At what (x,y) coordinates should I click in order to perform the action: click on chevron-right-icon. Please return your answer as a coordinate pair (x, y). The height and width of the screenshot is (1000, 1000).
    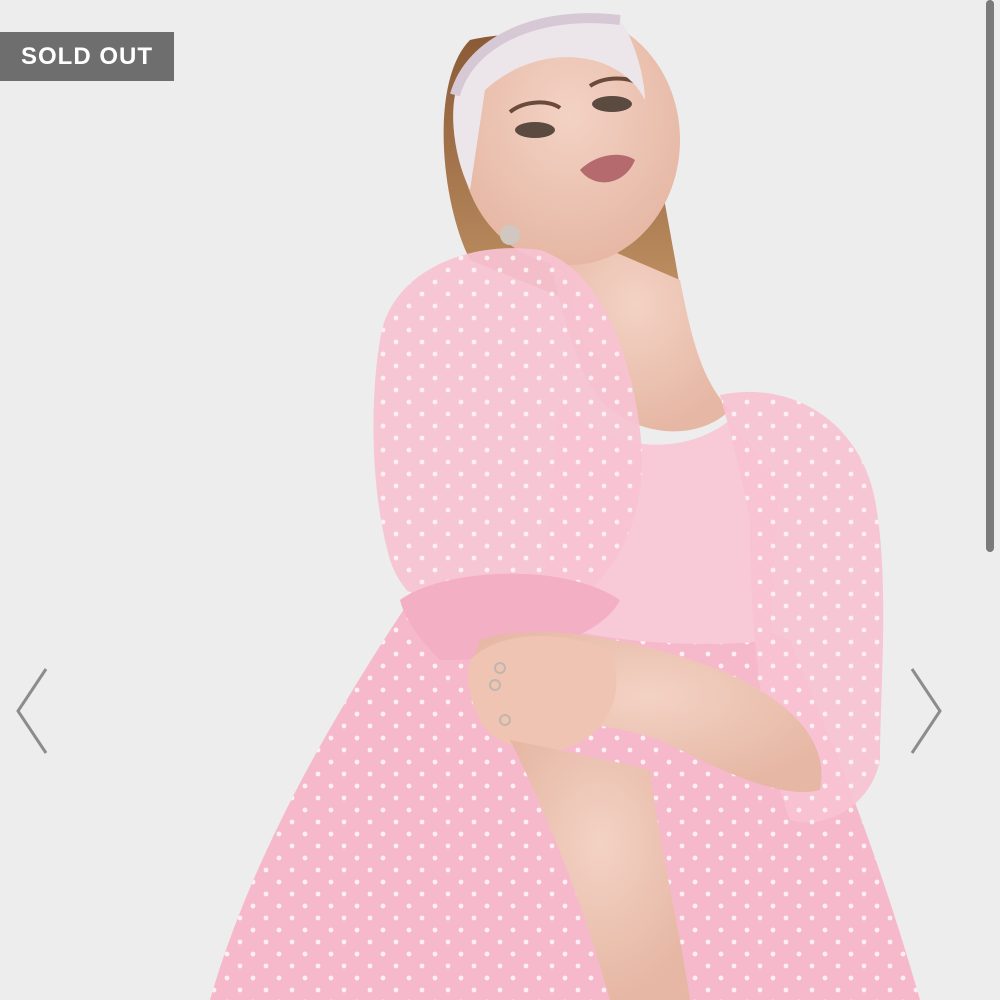
    Looking at the image, I should click on (926, 711).